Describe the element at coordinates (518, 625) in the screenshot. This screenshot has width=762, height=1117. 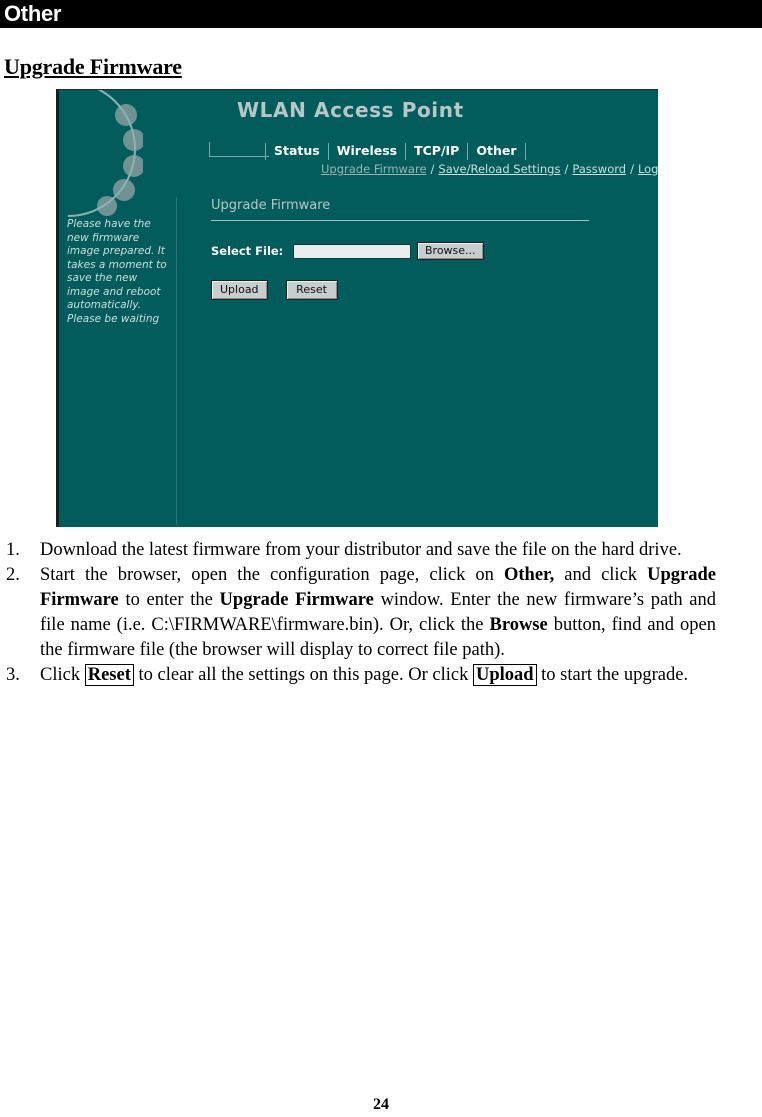
I see `emphasis-text: Browse` at that location.